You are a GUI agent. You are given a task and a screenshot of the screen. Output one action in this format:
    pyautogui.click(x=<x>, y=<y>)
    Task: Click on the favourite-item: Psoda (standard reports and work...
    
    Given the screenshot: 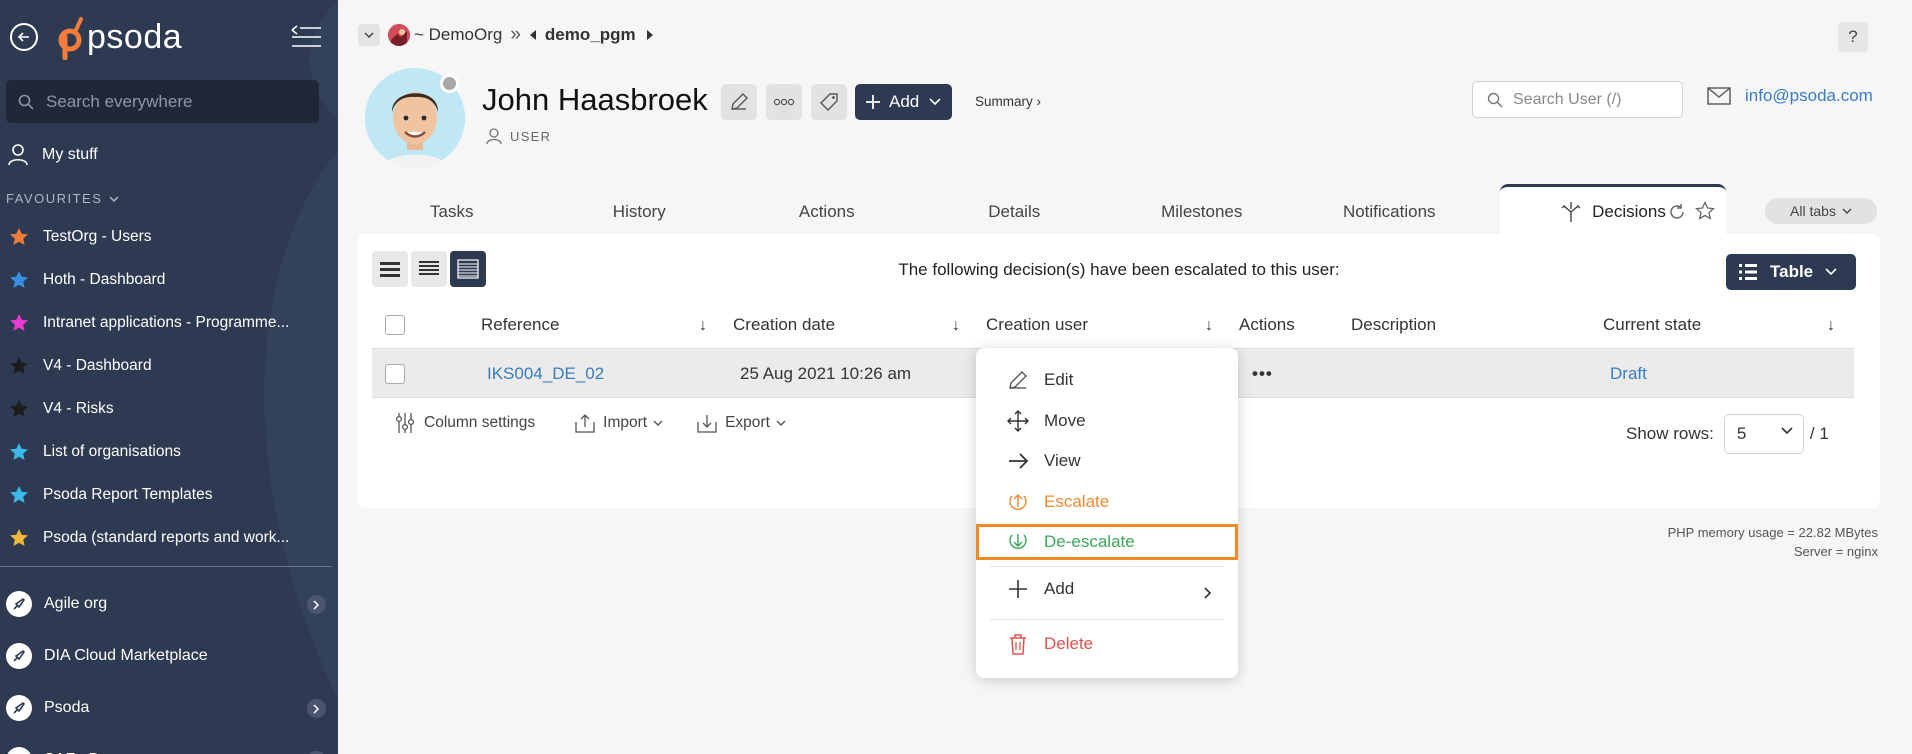 What is the action you would take?
    pyautogui.click(x=169, y=537)
    